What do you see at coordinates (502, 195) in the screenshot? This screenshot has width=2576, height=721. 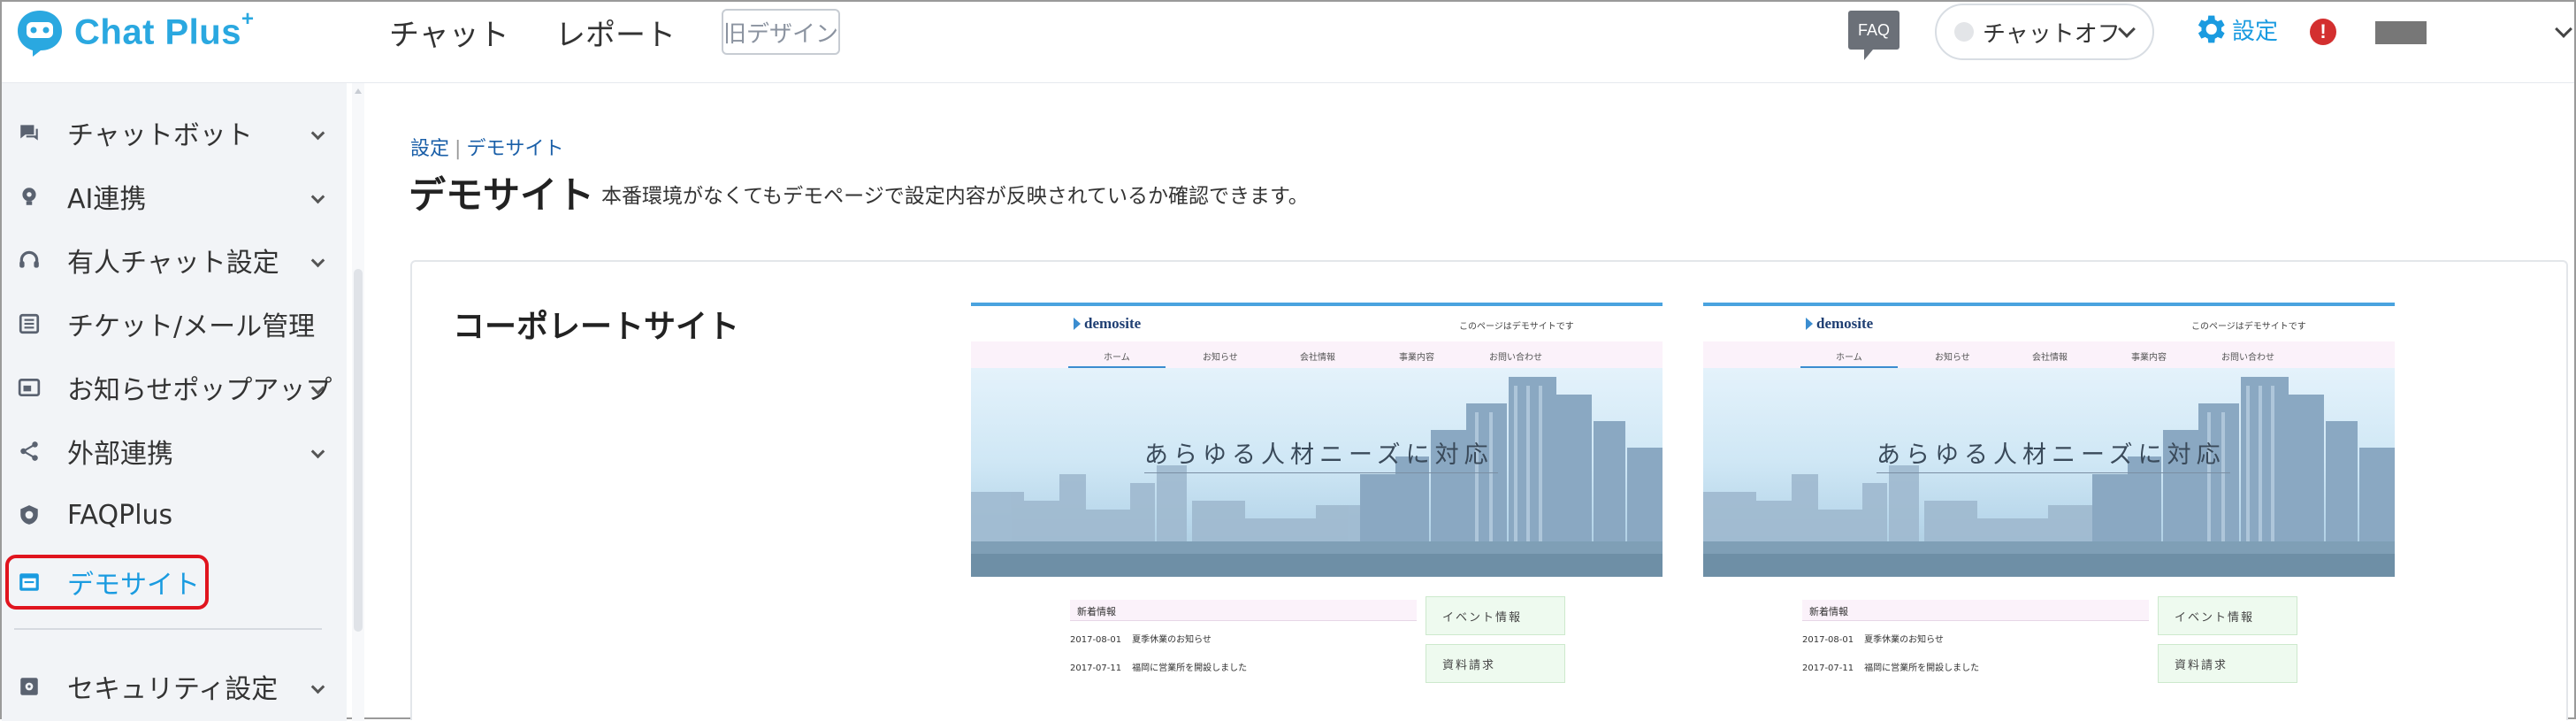 I see `page-title: デモサイト` at bounding box center [502, 195].